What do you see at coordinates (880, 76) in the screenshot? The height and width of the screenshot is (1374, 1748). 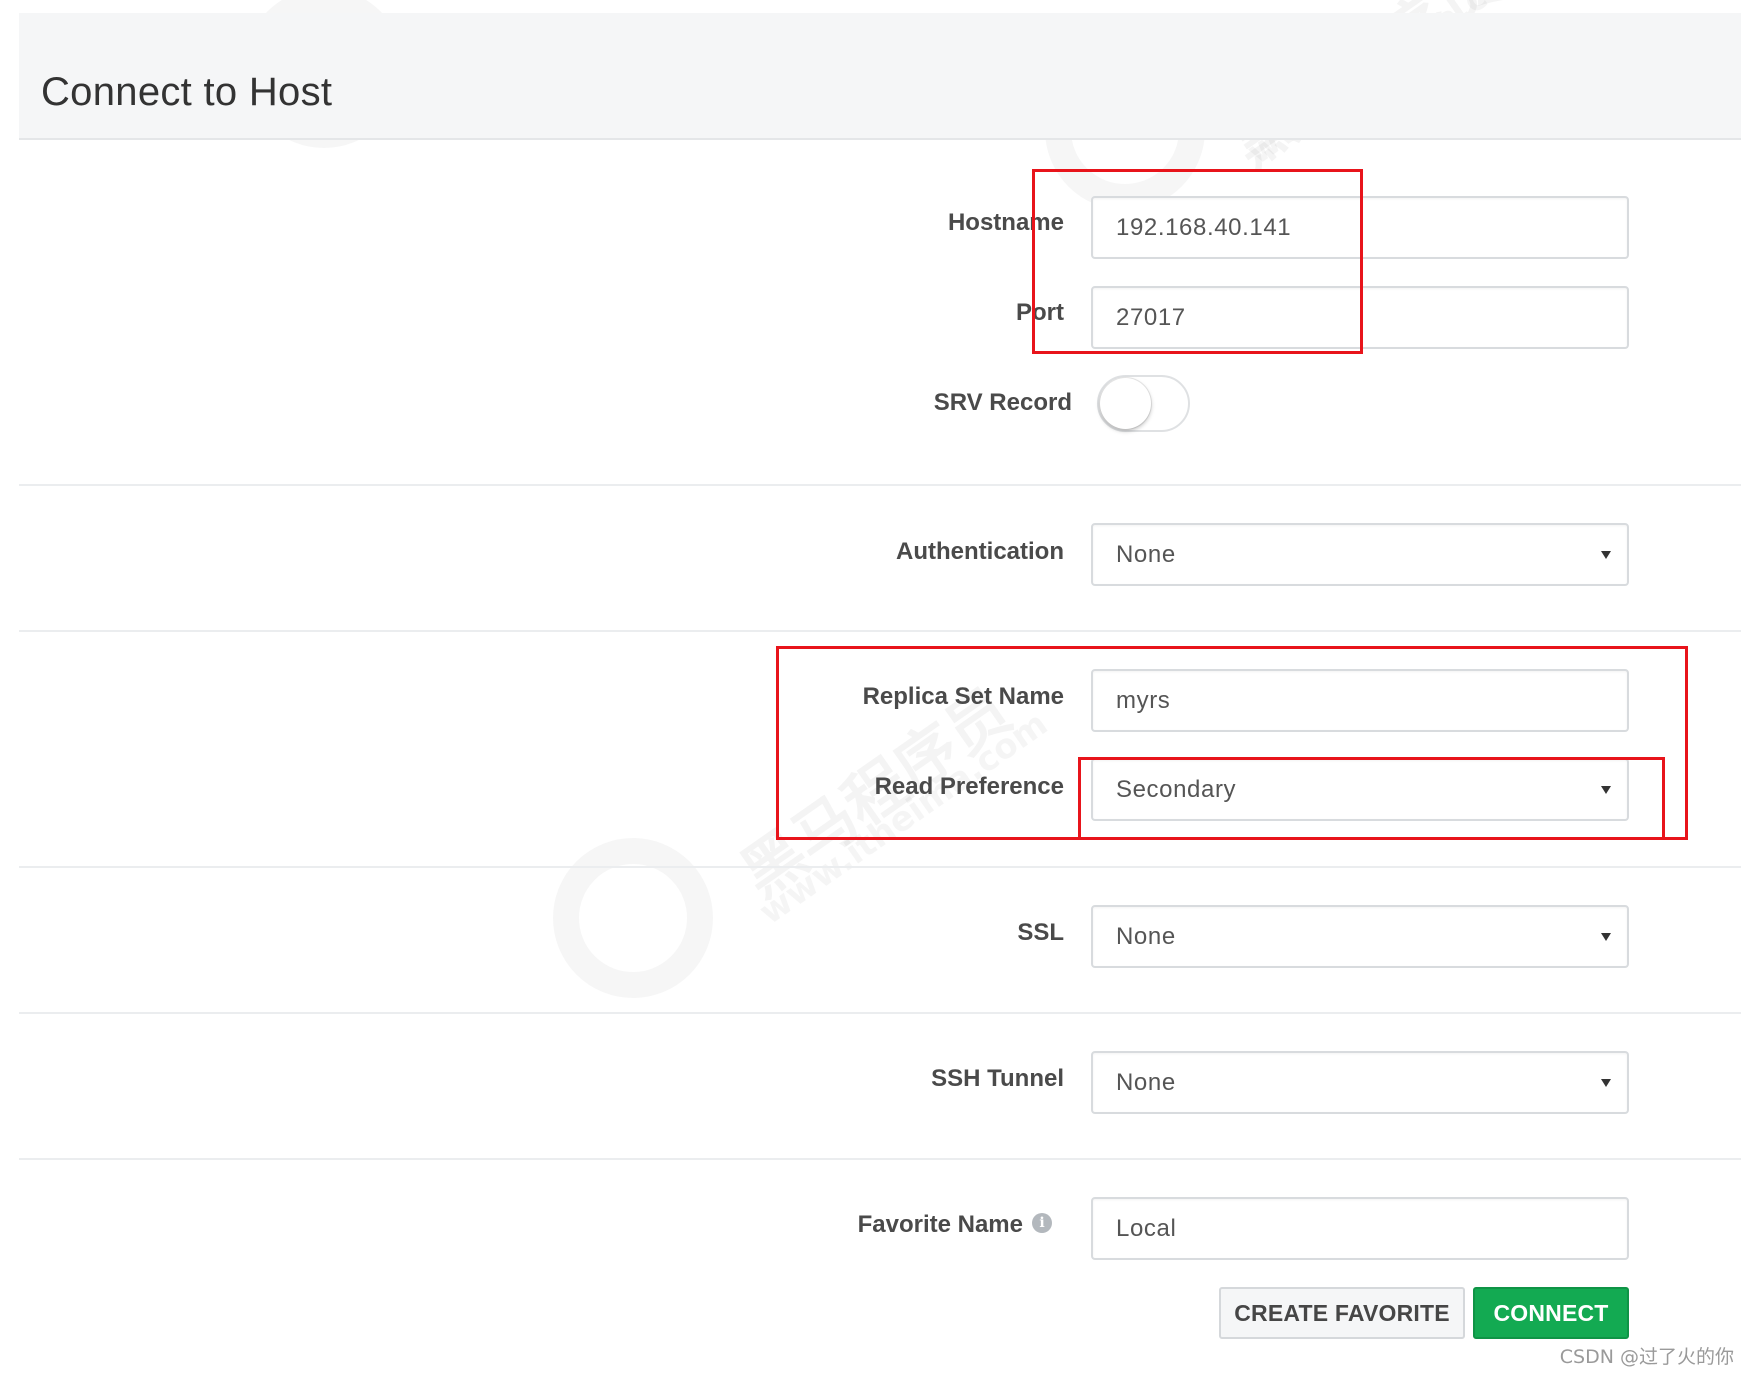 I see `dialog-header: Connect to Host` at bounding box center [880, 76].